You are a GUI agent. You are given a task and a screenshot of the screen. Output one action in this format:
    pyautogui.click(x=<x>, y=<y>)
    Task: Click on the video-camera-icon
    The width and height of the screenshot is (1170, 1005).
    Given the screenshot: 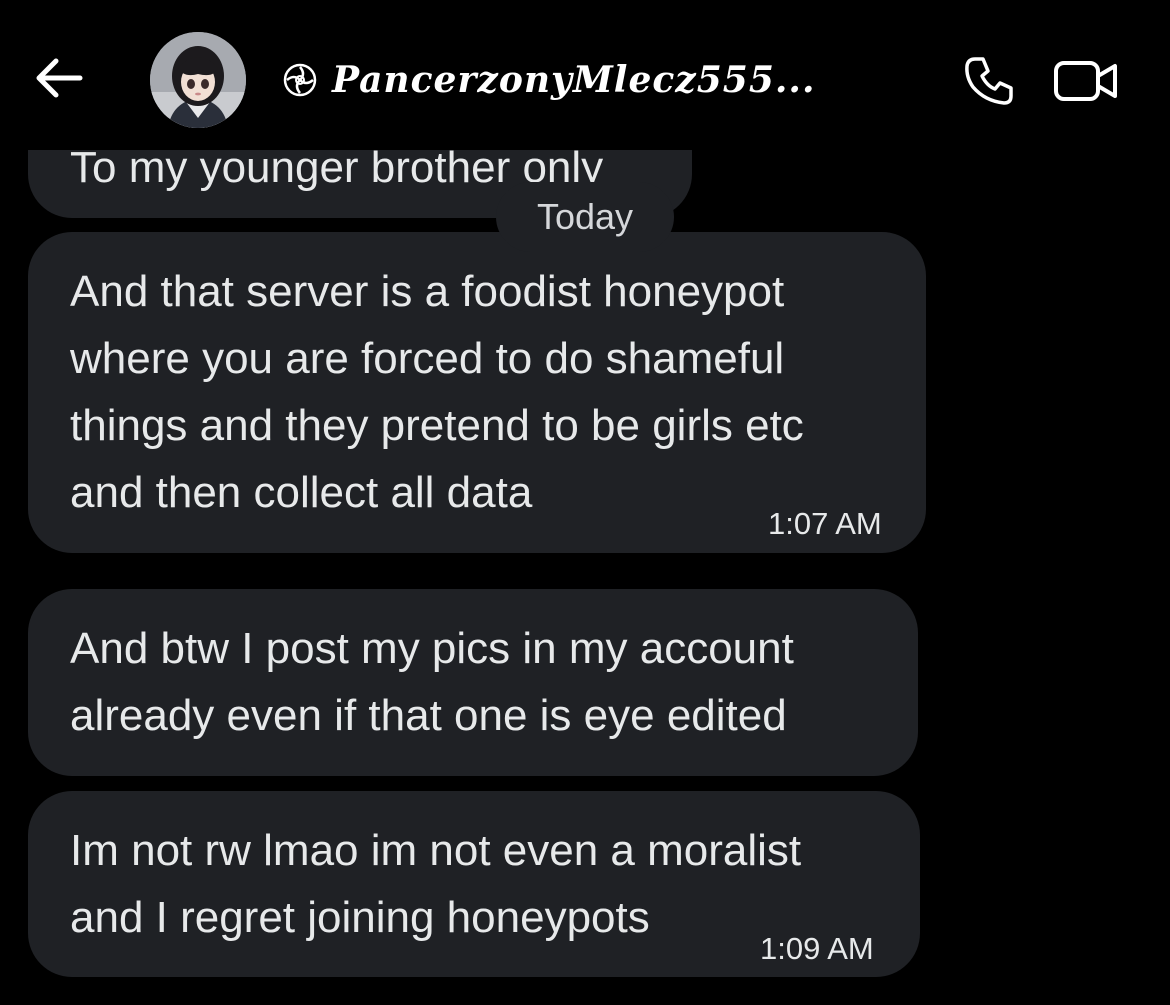 What is the action you would take?
    pyautogui.click(x=1085, y=81)
    